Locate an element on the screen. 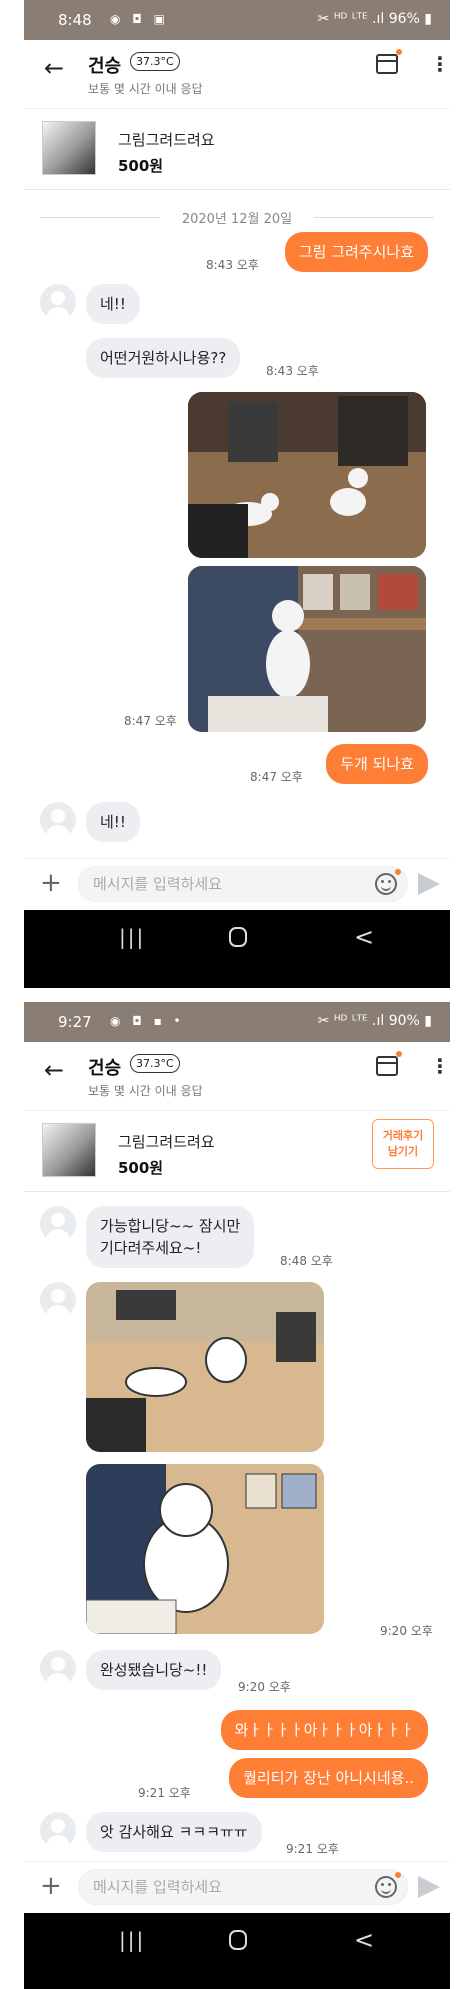 Image resolution: width=474 pixels, height=1989 pixels. message-bubble-sent: 그림 그려주시나효 is located at coordinates (356, 252).